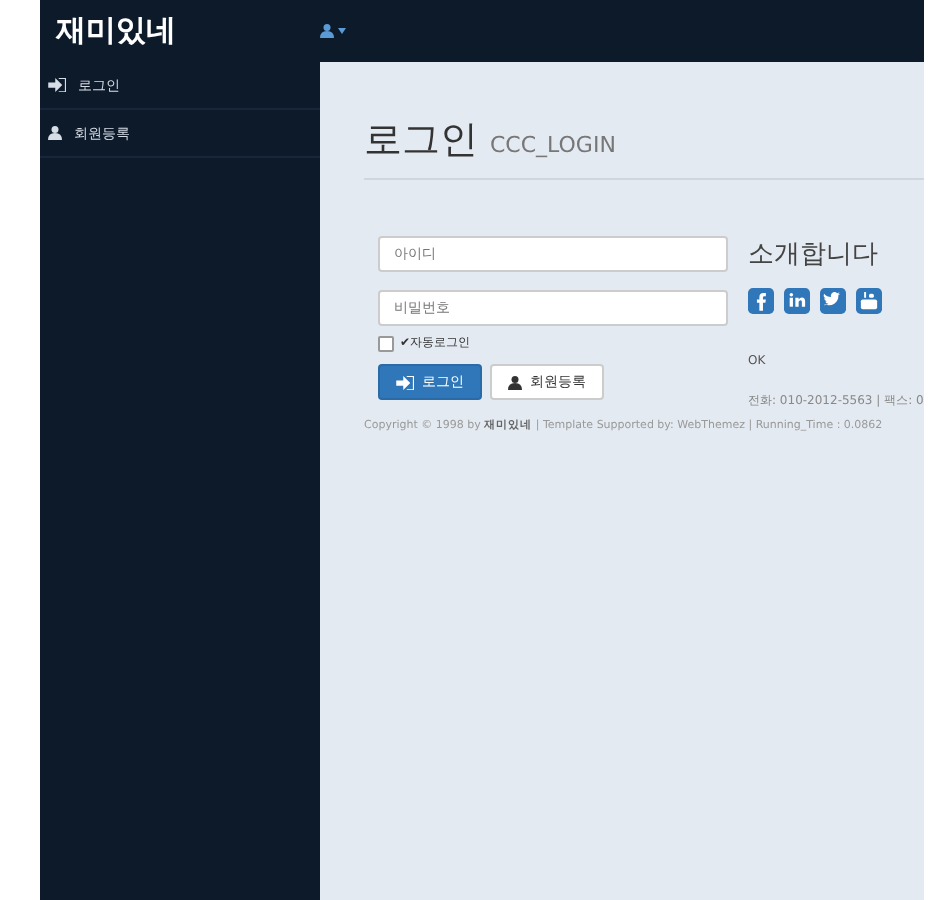  Describe the element at coordinates (814, 255) in the screenshot. I see `intro-title: 소개합니다` at that location.